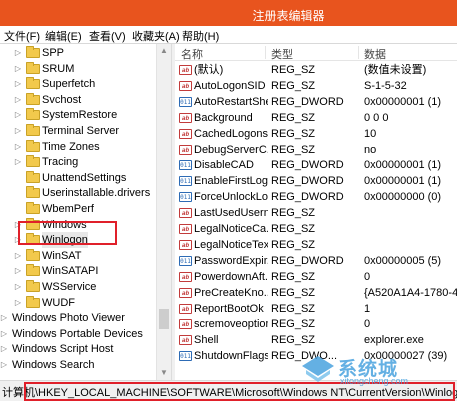 This screenshot has width=457, height=401. Describe the element at coordinates (230, 85) in the screenshot. I see `value-name: AutoLogonSID` at that location.